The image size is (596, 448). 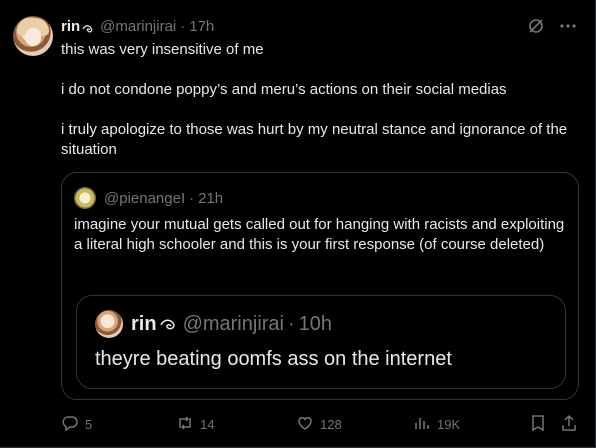 I want to click on reply-button: 5, so click(x=76, y=424).